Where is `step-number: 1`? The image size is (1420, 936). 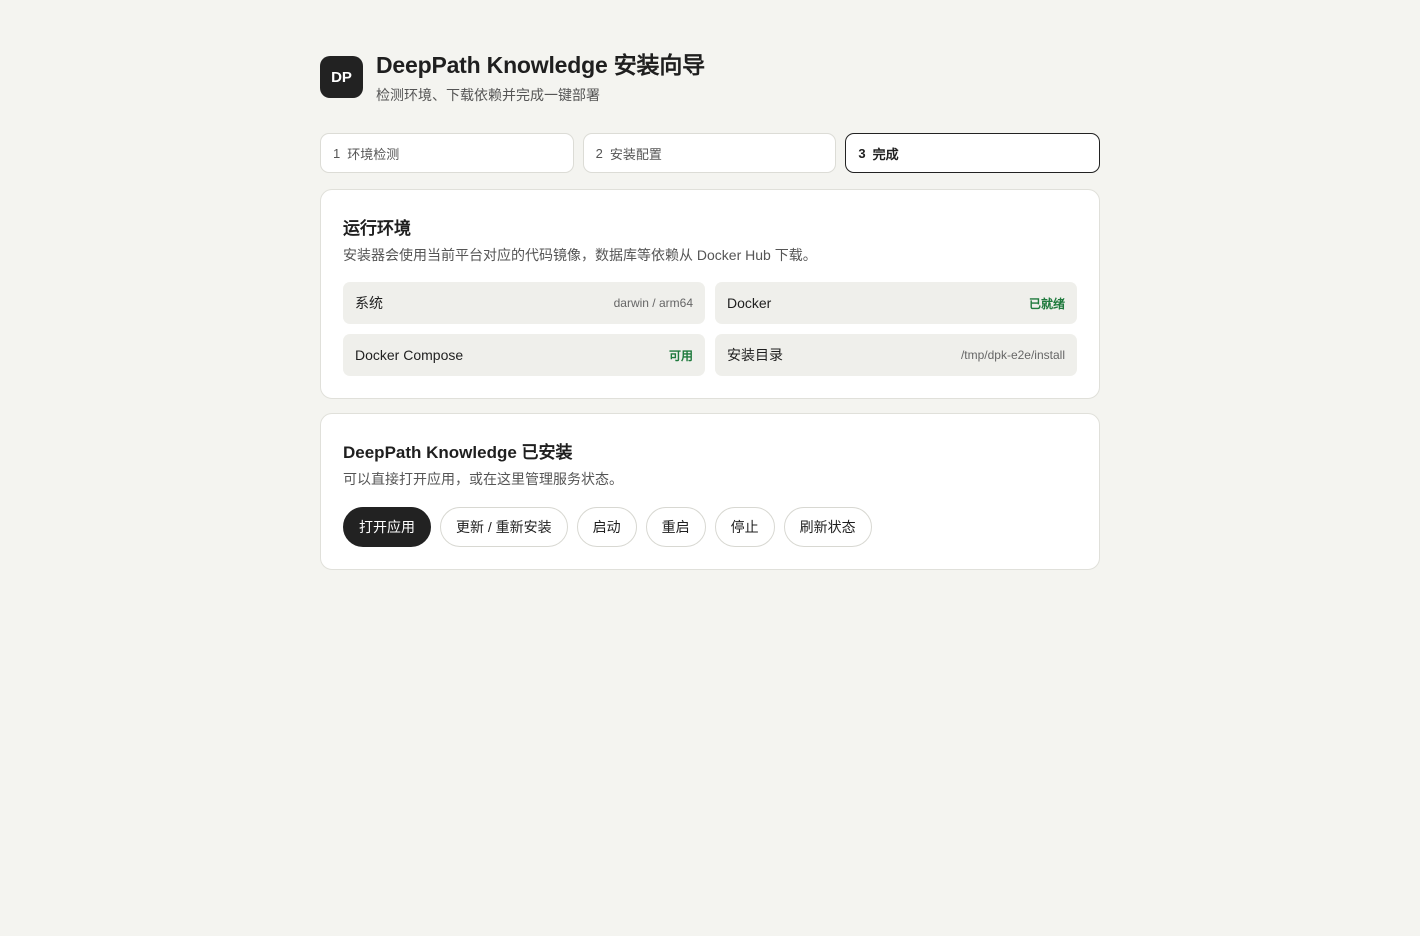
step-number: 1 is located at coordinates (337, 153).